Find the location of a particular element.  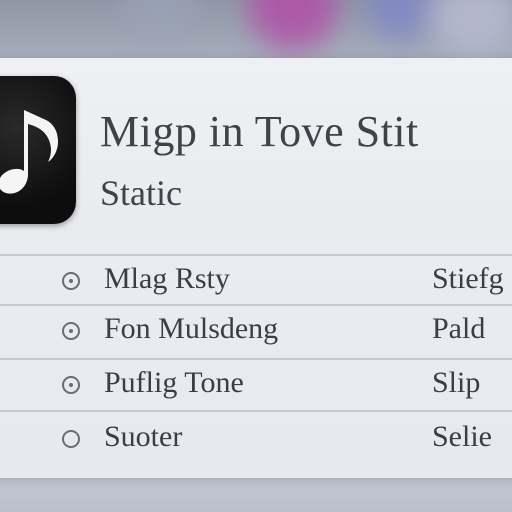

list-item-option-1: Mlag Rsty Stiefg is located at coordinates (256, 282).